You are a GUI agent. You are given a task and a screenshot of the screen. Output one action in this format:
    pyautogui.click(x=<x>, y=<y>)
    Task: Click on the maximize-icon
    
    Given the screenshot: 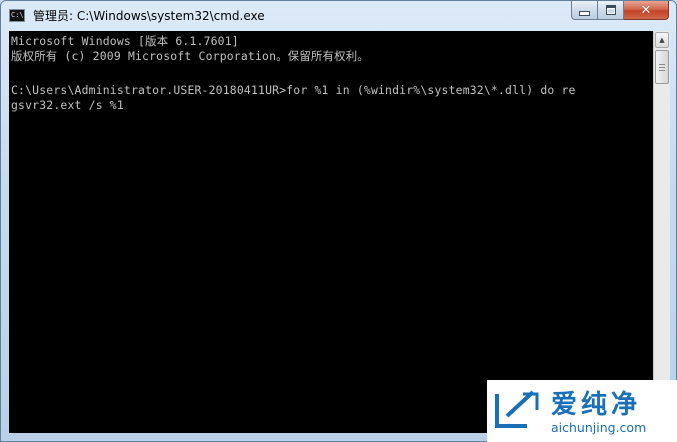 What is the action you would take?
    pyautogui.click(x=610, y=10)
    